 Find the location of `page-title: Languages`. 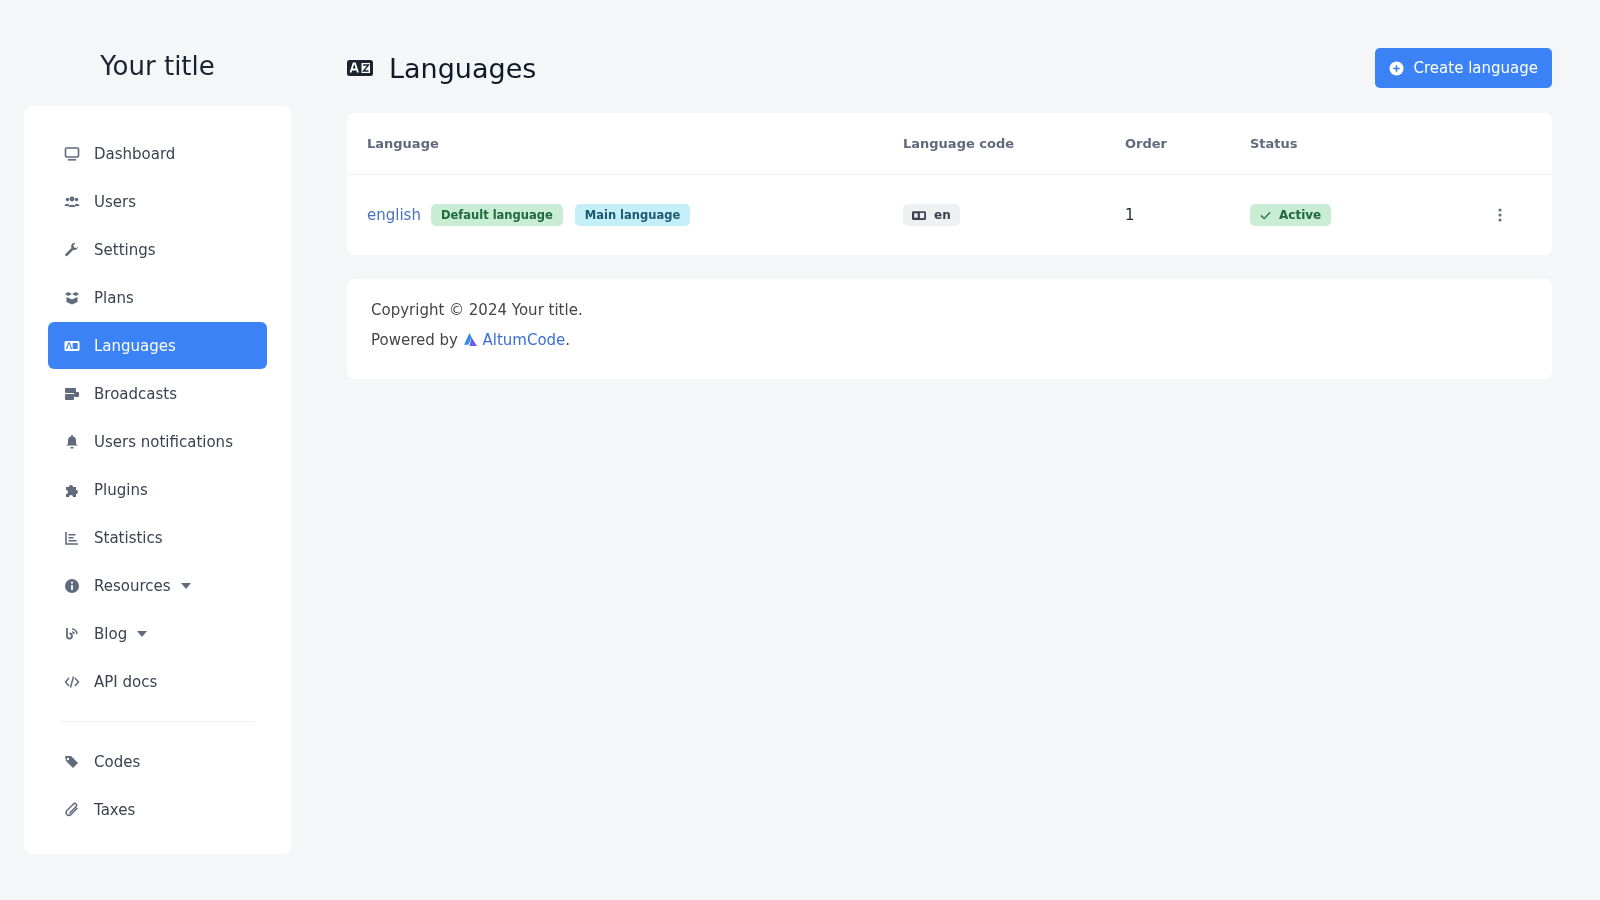

page-title: Languages is located at coordinates (463, 68).